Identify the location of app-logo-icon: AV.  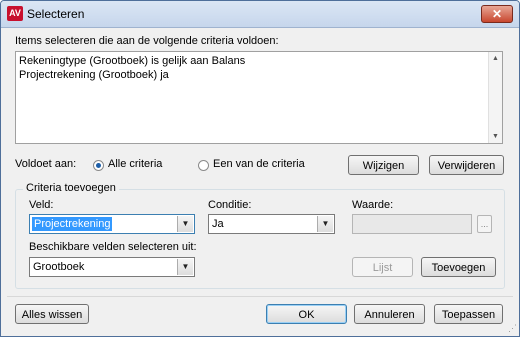
(15, 13).